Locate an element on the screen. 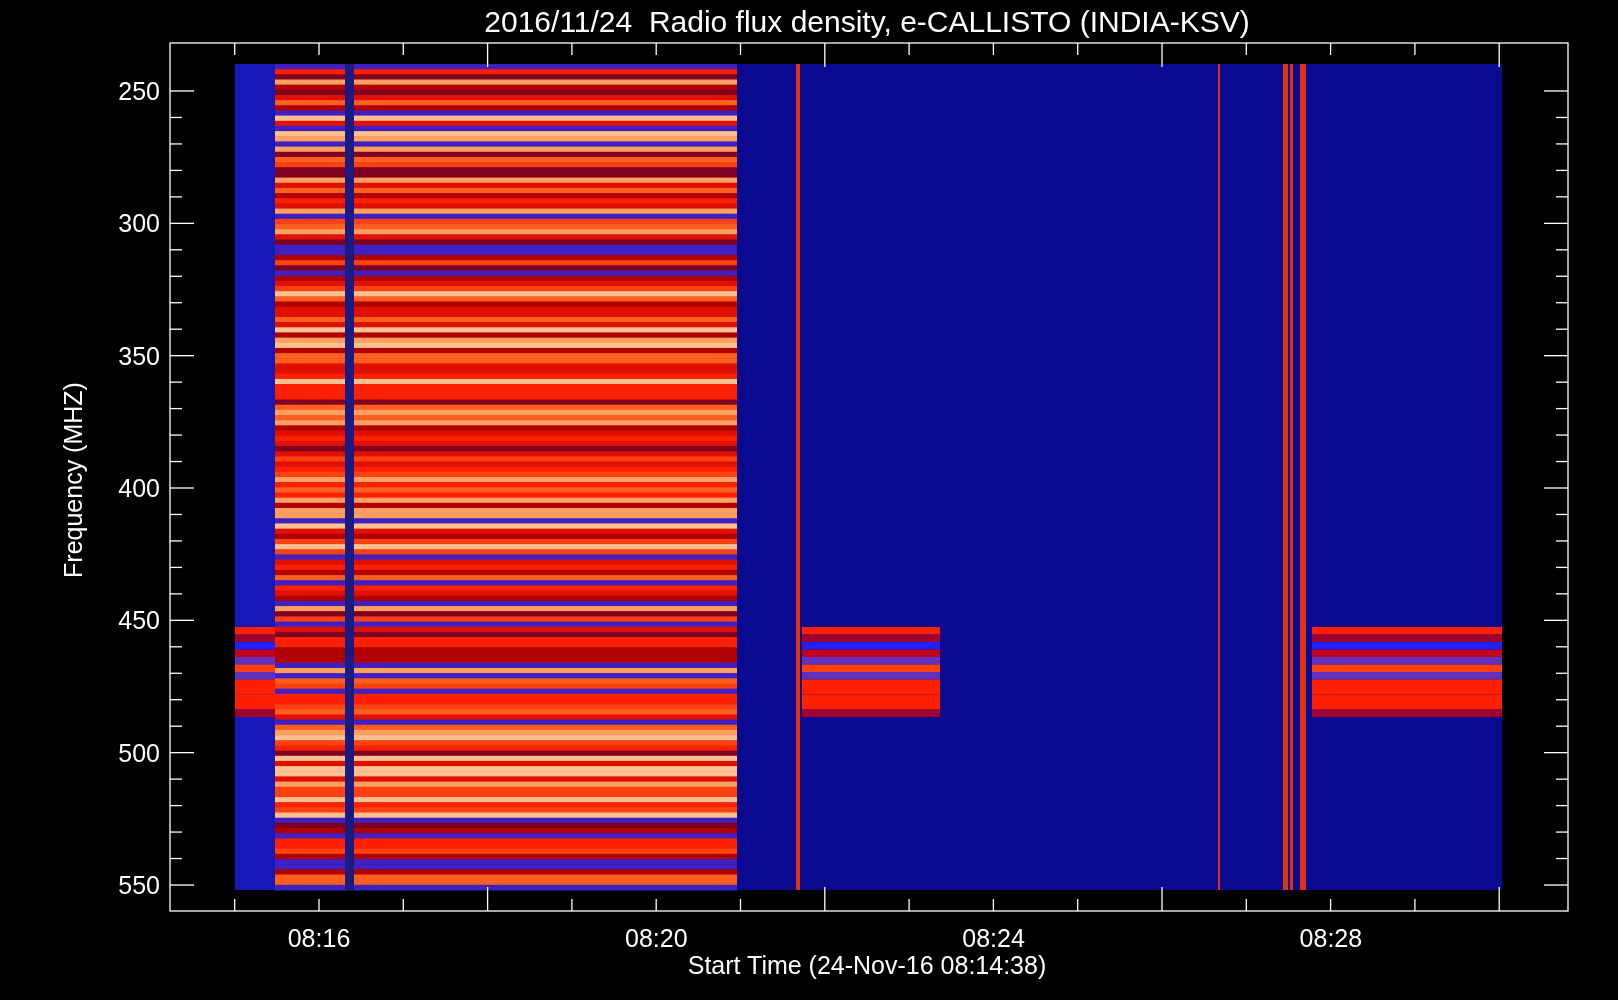  y-tick-label: 300 is located at coordinates (139, 223).